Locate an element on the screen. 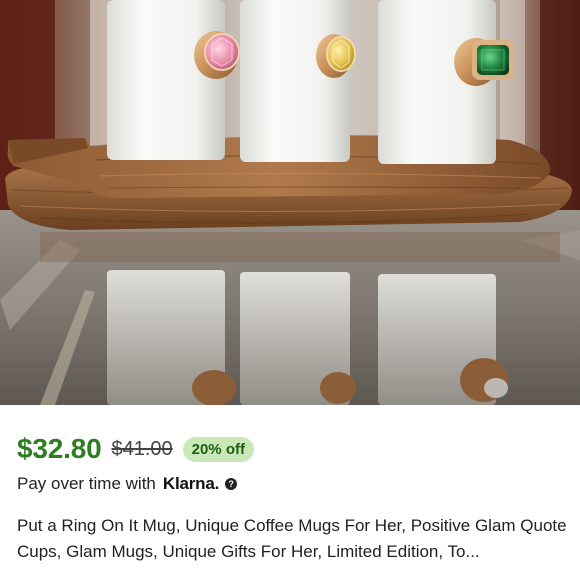  pay-over-time-text: Pay over time with is located at coordinates (86, 483).